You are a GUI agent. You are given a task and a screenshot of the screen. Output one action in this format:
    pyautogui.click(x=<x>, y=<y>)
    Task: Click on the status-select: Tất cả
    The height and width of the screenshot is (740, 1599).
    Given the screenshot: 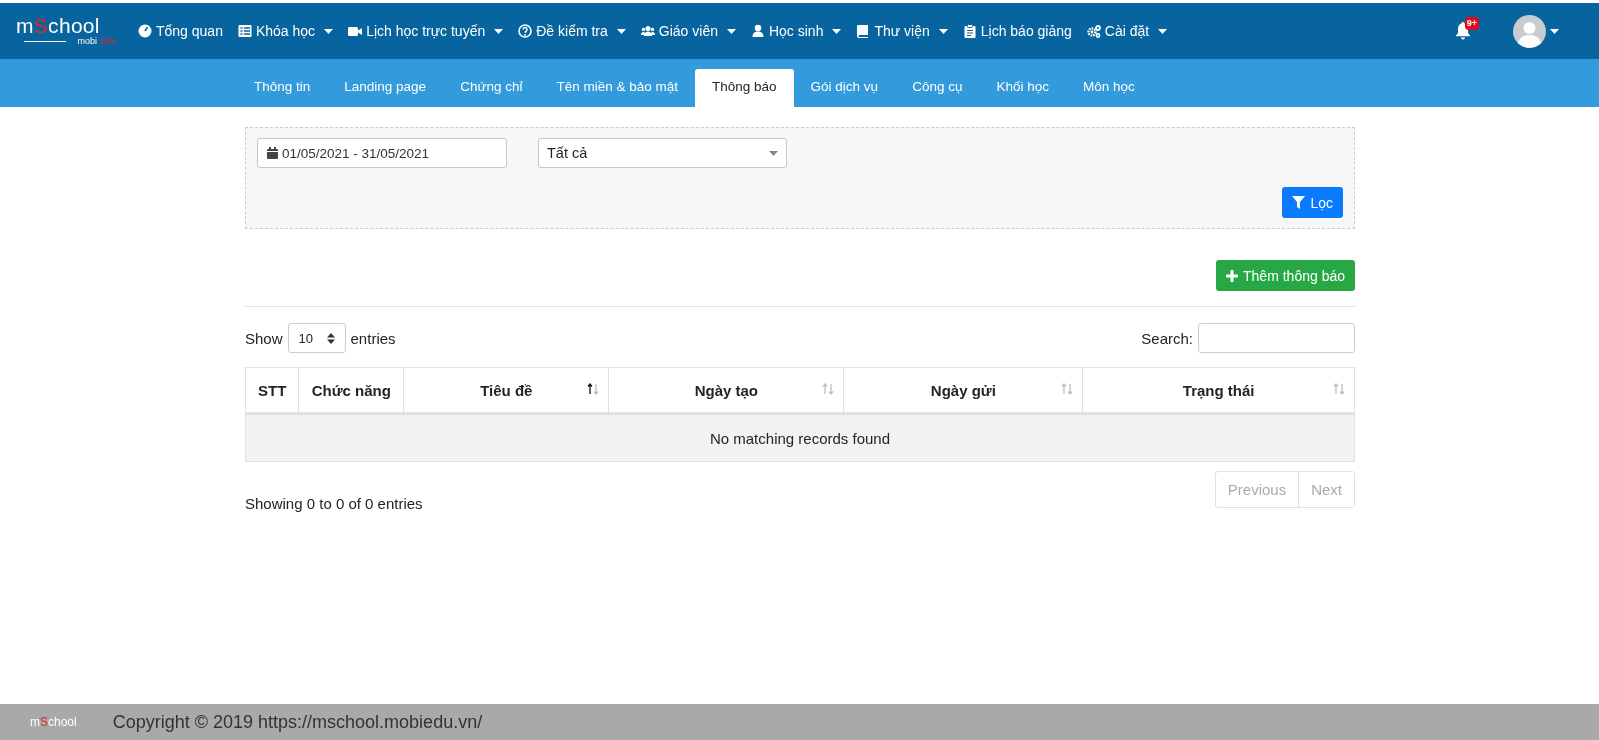 What is the action you would take?
    pyautogui.click(x=662, y=153)
    